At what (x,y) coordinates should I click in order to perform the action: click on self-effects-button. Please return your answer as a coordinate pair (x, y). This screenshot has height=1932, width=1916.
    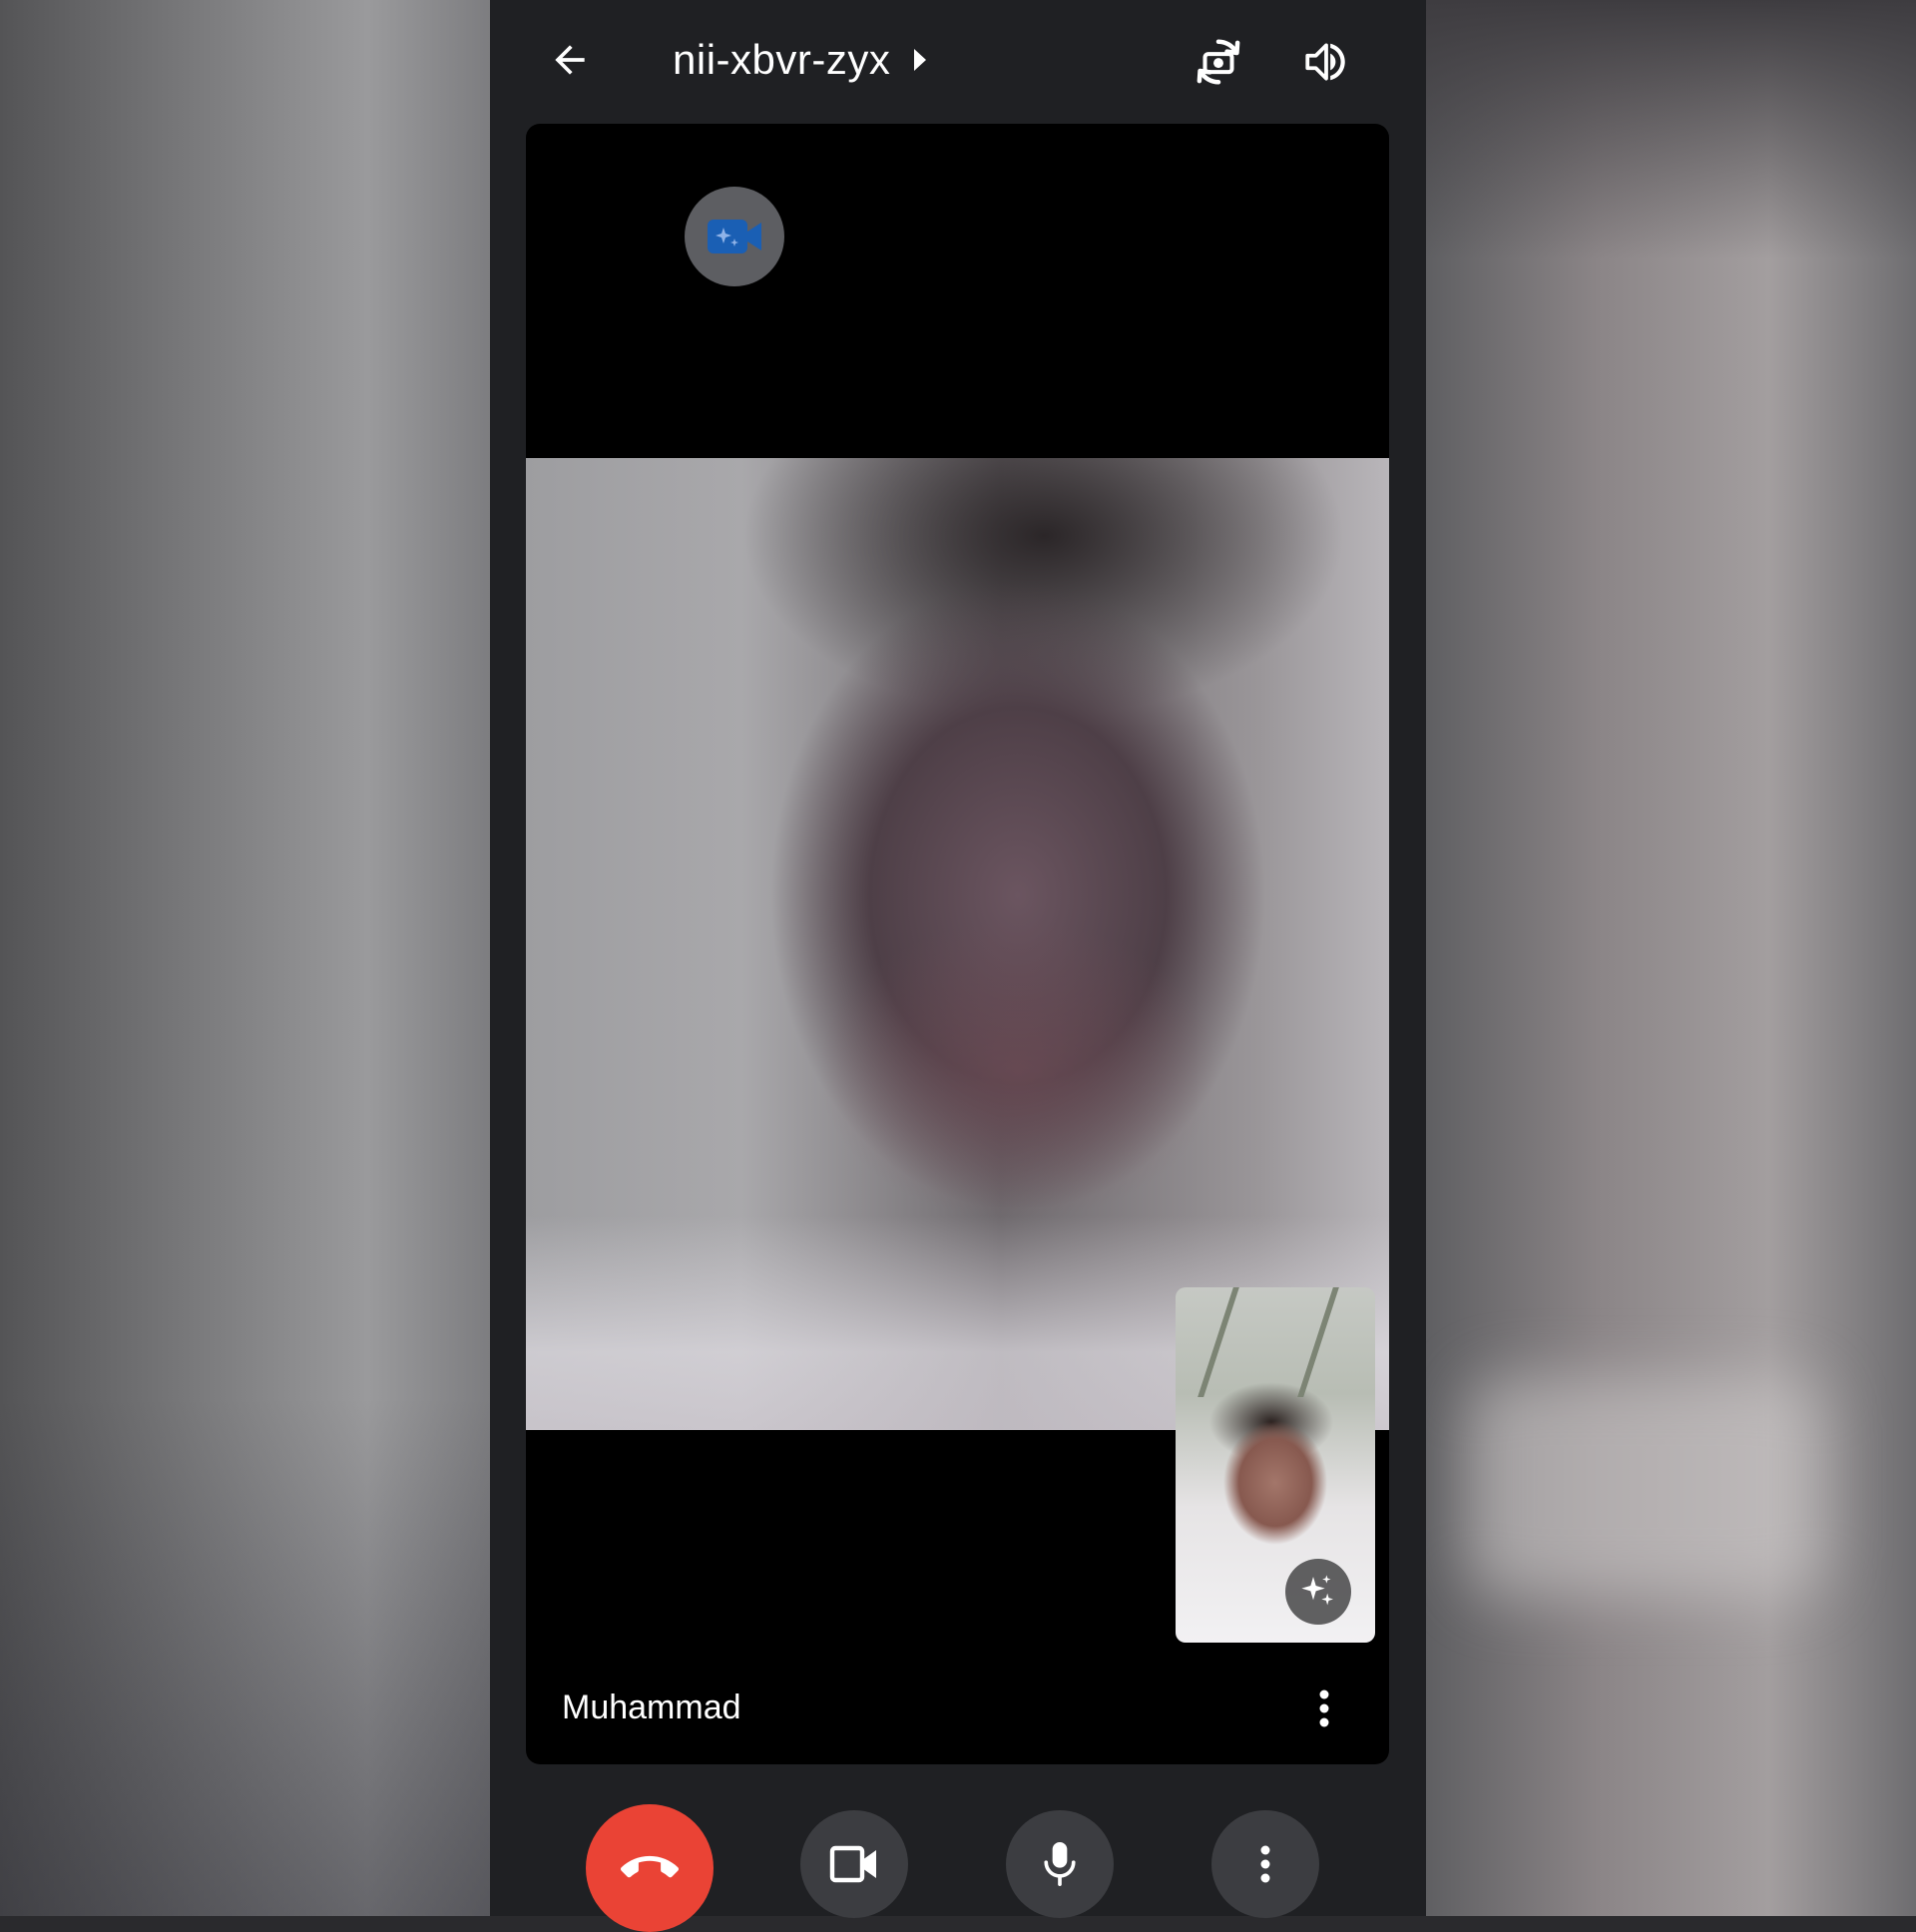
    Looking at the image, I should click on (1318, 1592).